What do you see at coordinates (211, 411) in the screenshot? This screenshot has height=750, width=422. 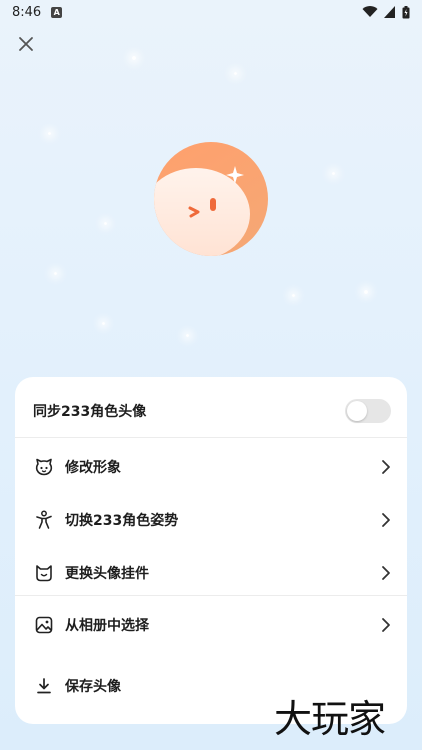 I see `sync-avatar-row: 同步233角色头像` at bounding box center [211, 411].